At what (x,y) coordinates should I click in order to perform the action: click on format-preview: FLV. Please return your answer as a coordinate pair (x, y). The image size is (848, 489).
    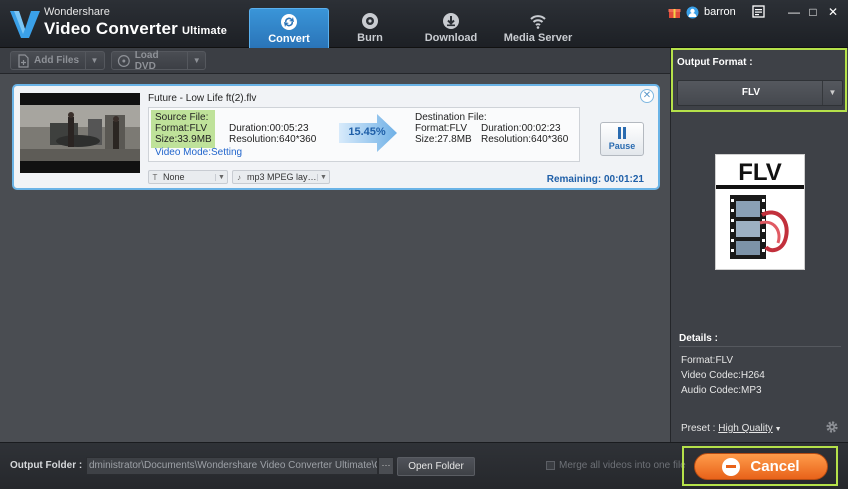
    Looking at the image, I should click on (760, 212).